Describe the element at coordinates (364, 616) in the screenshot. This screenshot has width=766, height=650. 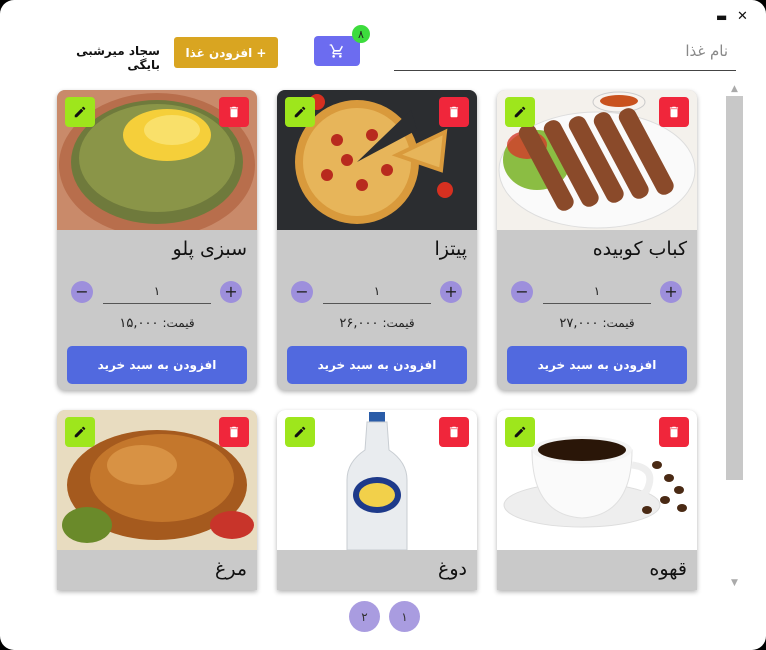
I see `page-2-button: ۲` at that location.